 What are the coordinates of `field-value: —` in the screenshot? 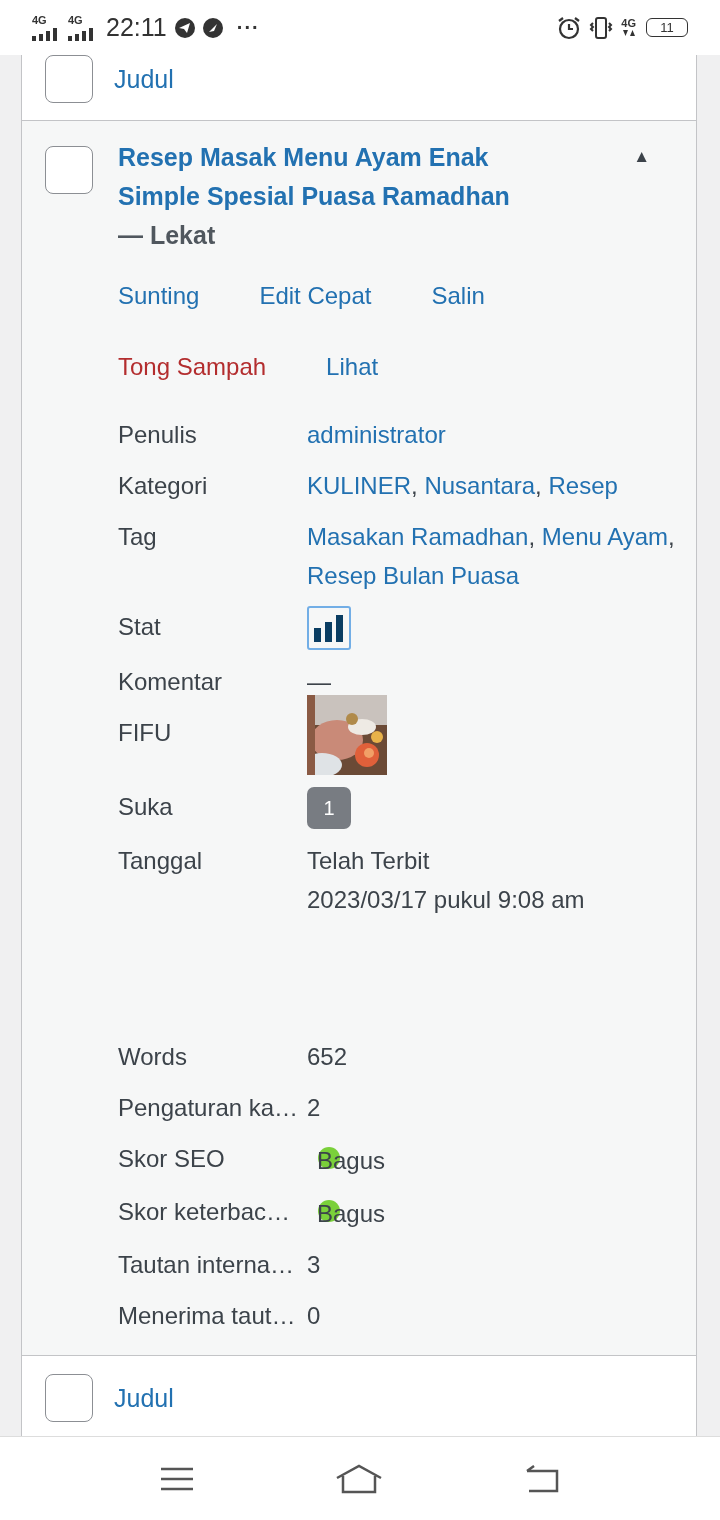 It's located at (319, 682).